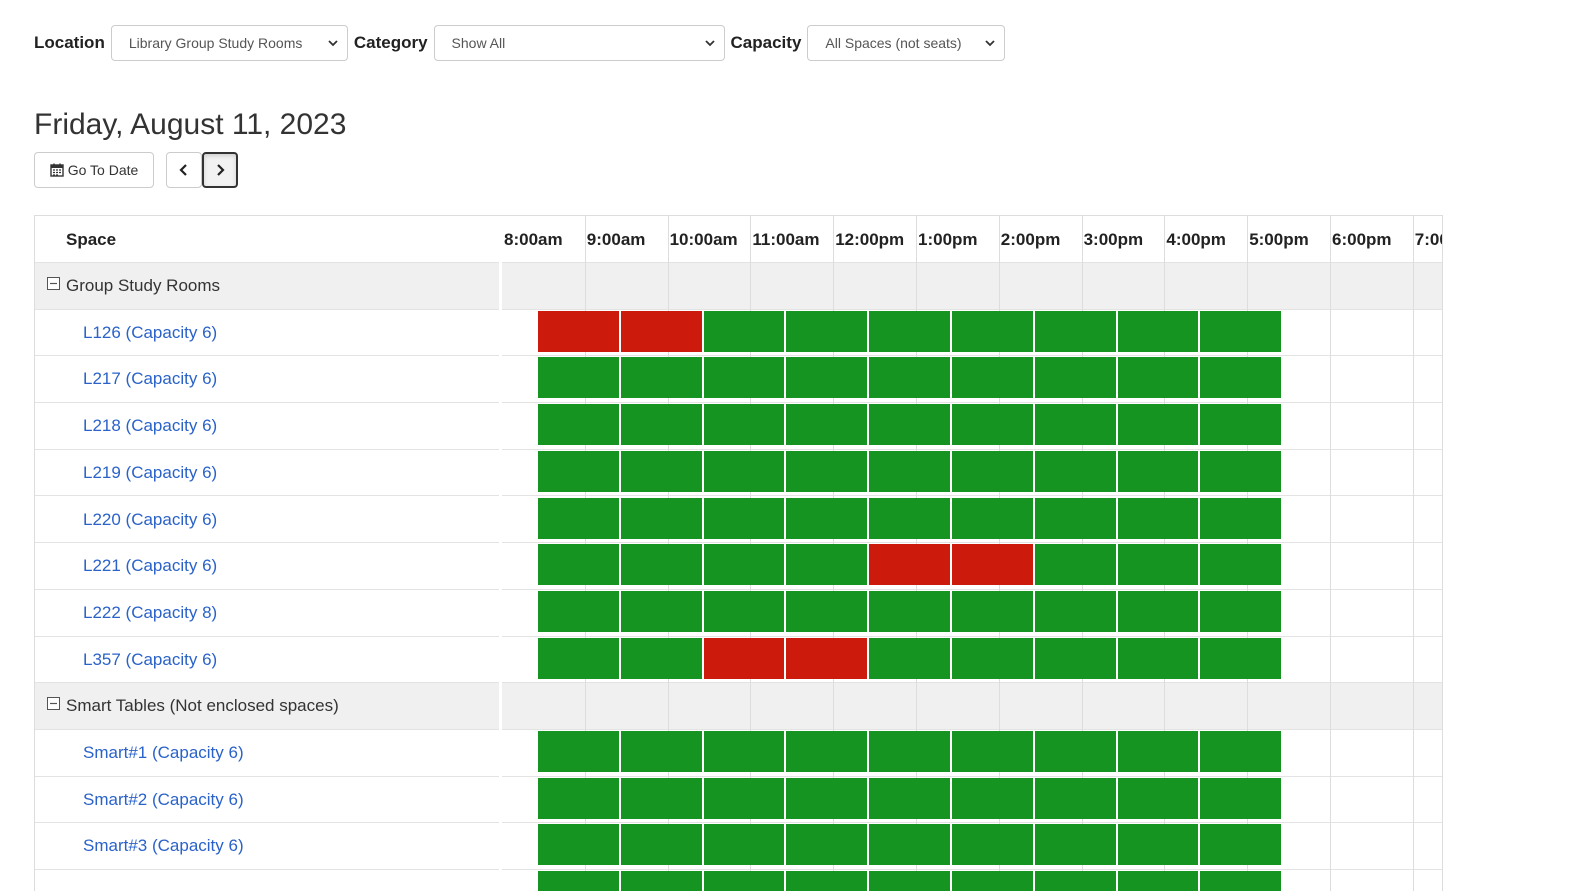  What do you see at coordinates (906, 43) in the screenshot?
I see `capacity-select: All Spaces (not seats)` at bounding box center [906, 43].